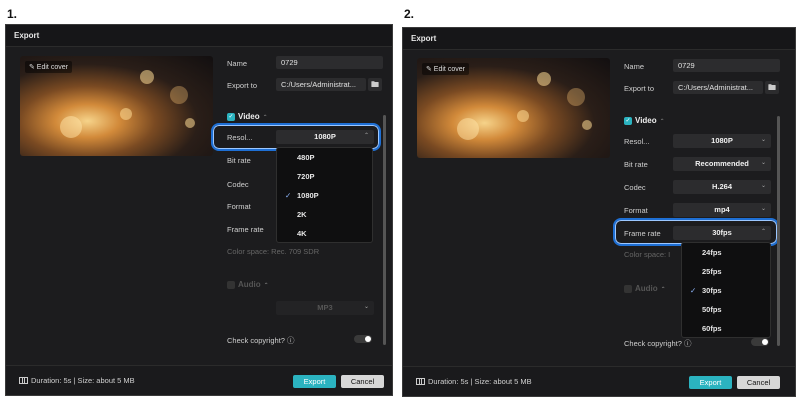 This screenshot has height=405, width=800. I want to click on framerate-option-60fps: 60fps, so click(726, 328).